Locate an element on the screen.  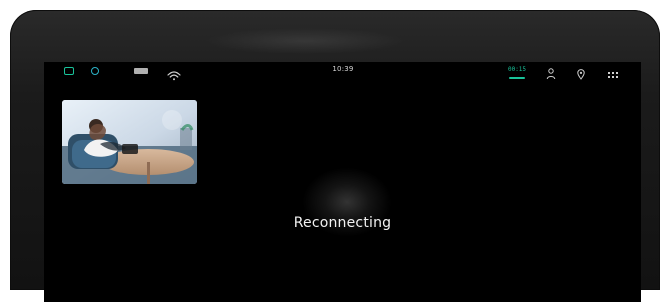
grid-icon is located at coordinates (613, 72).